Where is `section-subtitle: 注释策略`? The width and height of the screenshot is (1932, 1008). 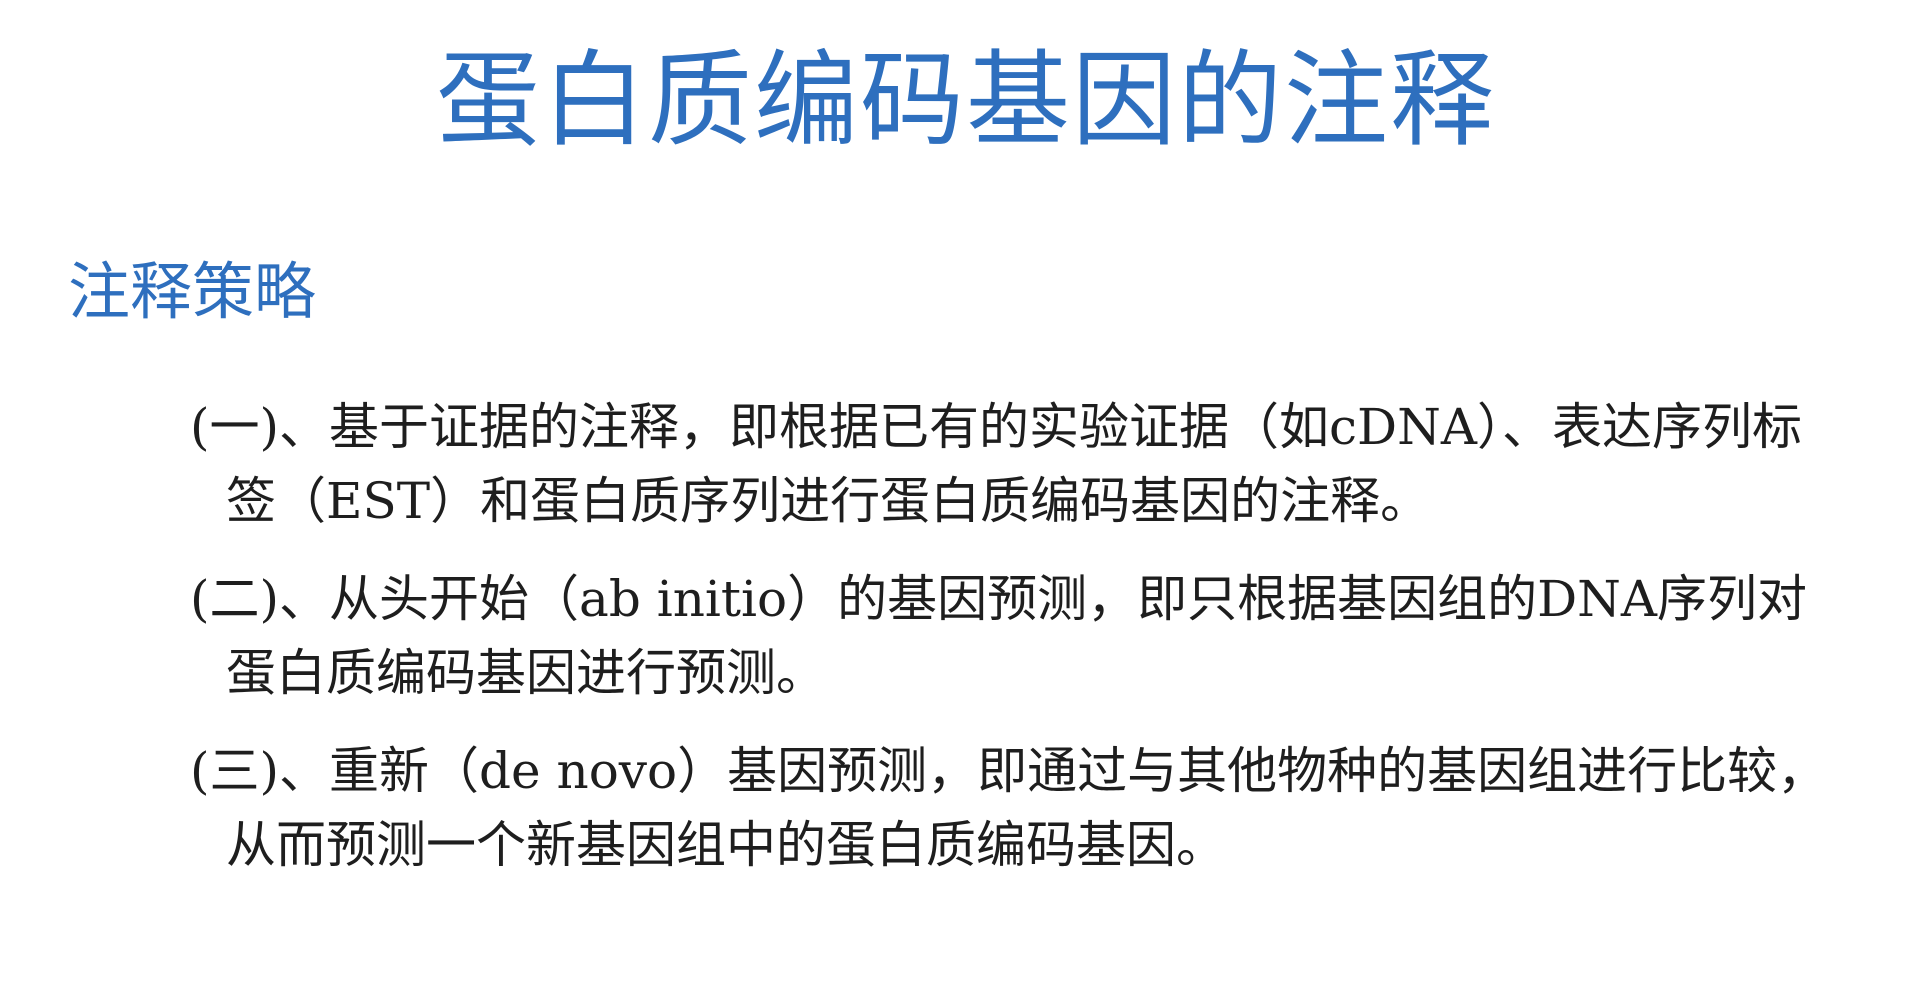 section-subtitle: 注释策略 is located at coordinates (192, 291).